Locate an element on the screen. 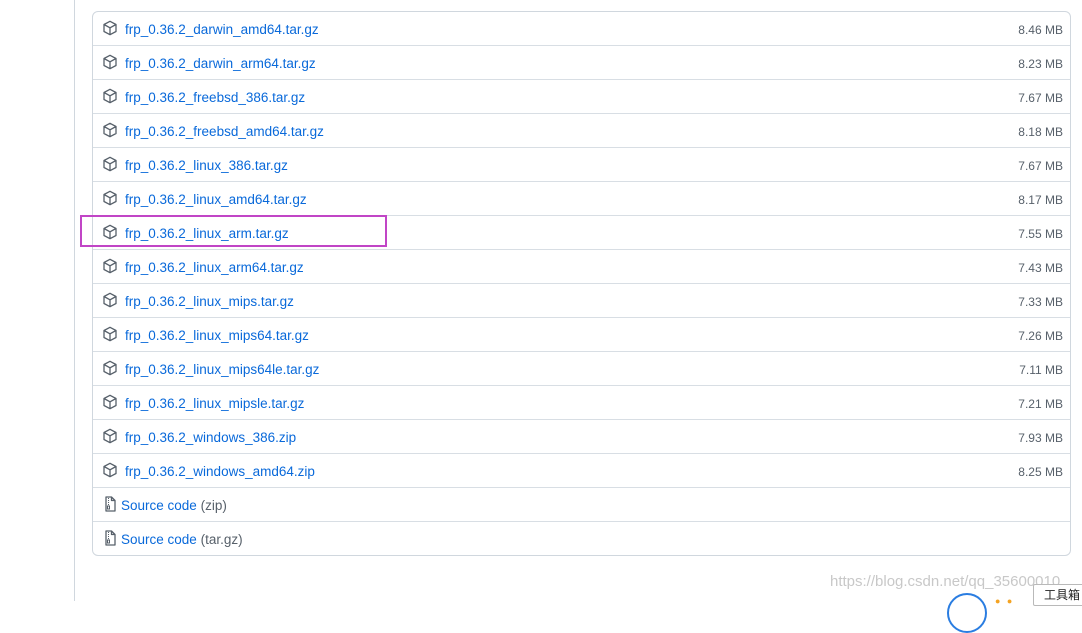  asset-link: frp_0.36.2_freebsd_386.tar.gz is located at coordinates (215, 97).